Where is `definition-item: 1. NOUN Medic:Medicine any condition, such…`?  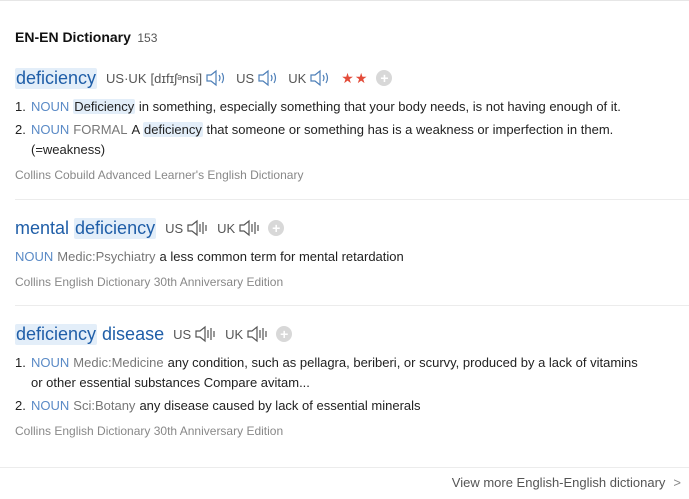
definition-item: 1. NOUN Medic:Medicine any condition, such… is located at coordinates (352, 373).